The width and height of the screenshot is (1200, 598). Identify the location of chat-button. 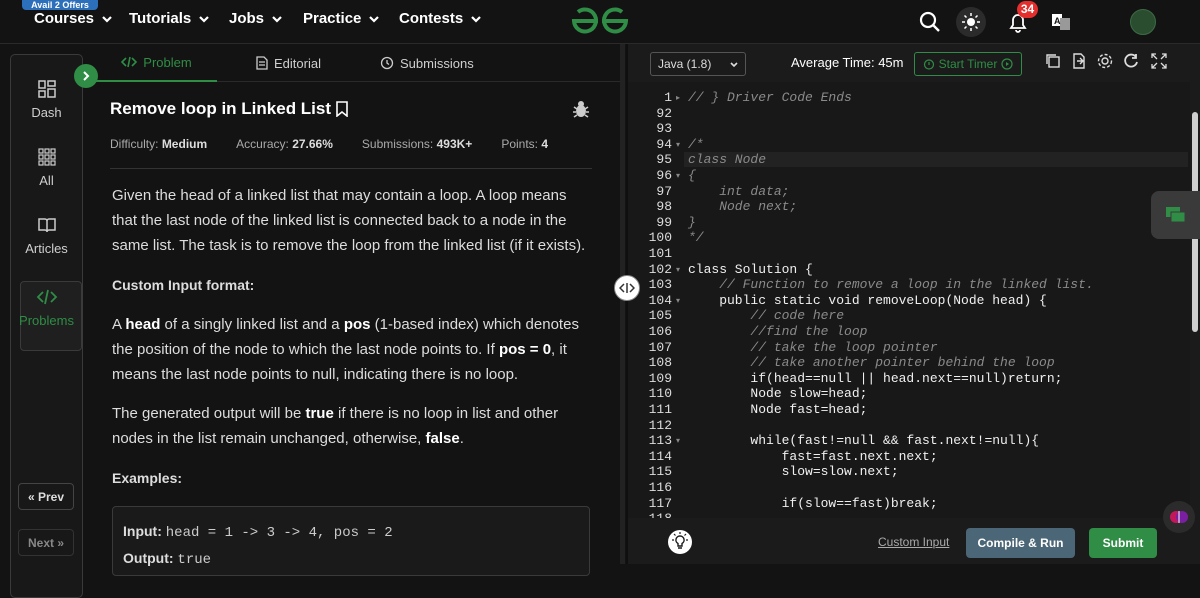
(1175, 215).